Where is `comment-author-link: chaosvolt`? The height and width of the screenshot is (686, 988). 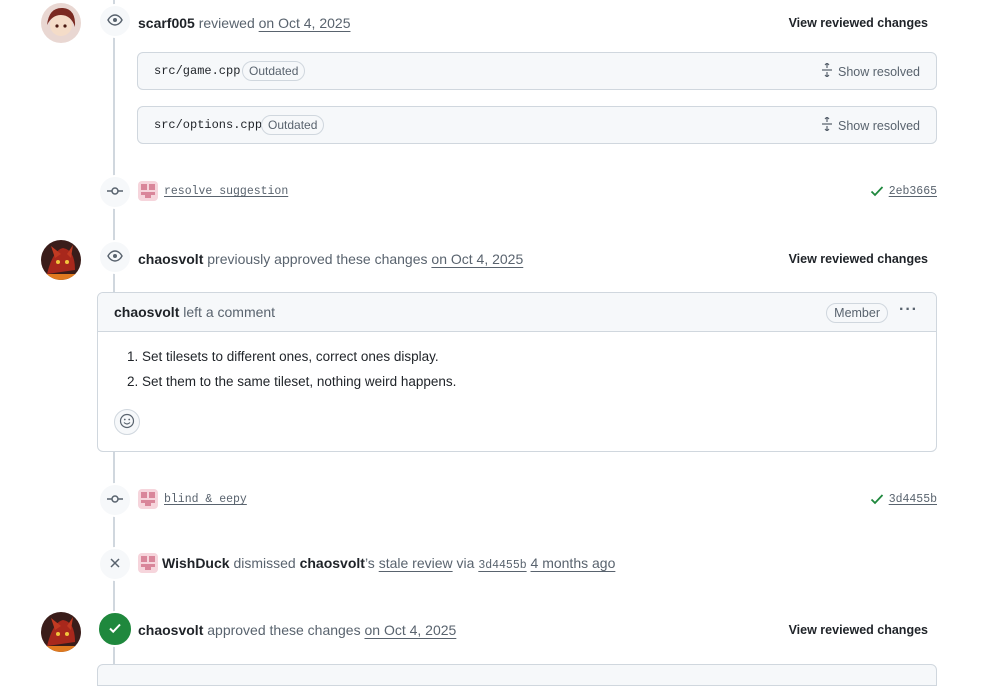 comment-author-link: chaosvolt is located at coordinates (146, 312).